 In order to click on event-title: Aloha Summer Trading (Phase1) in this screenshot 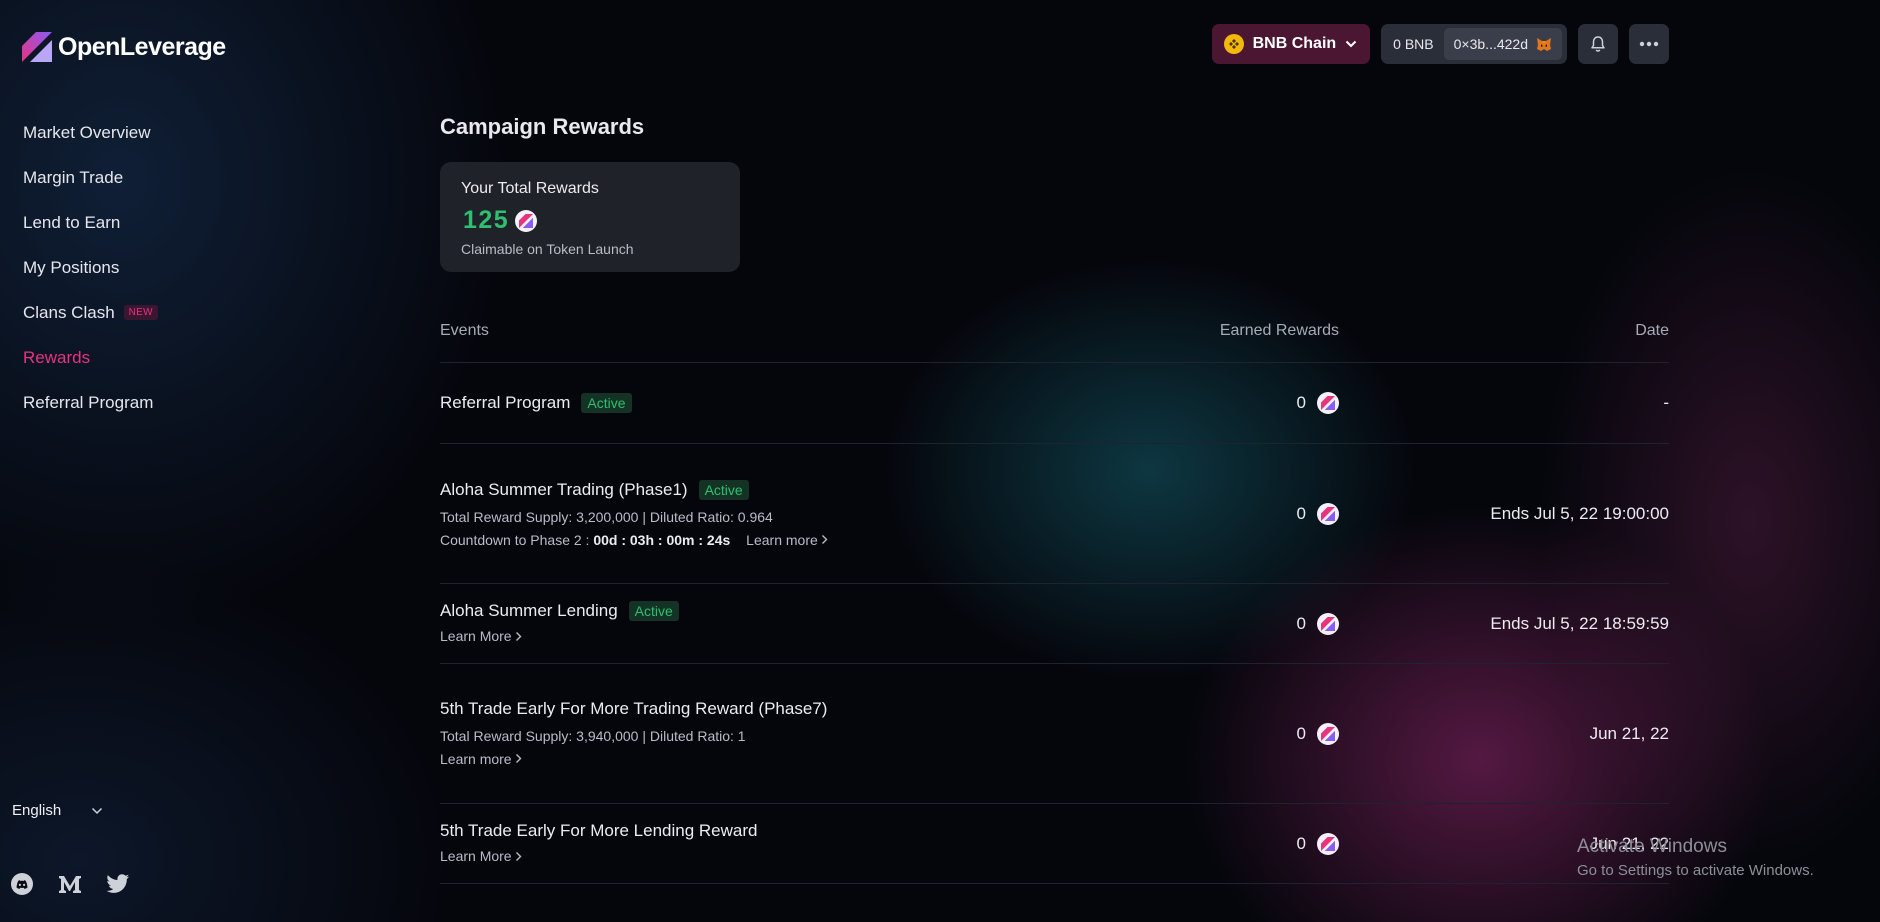, I will do `click(564, 489)`.